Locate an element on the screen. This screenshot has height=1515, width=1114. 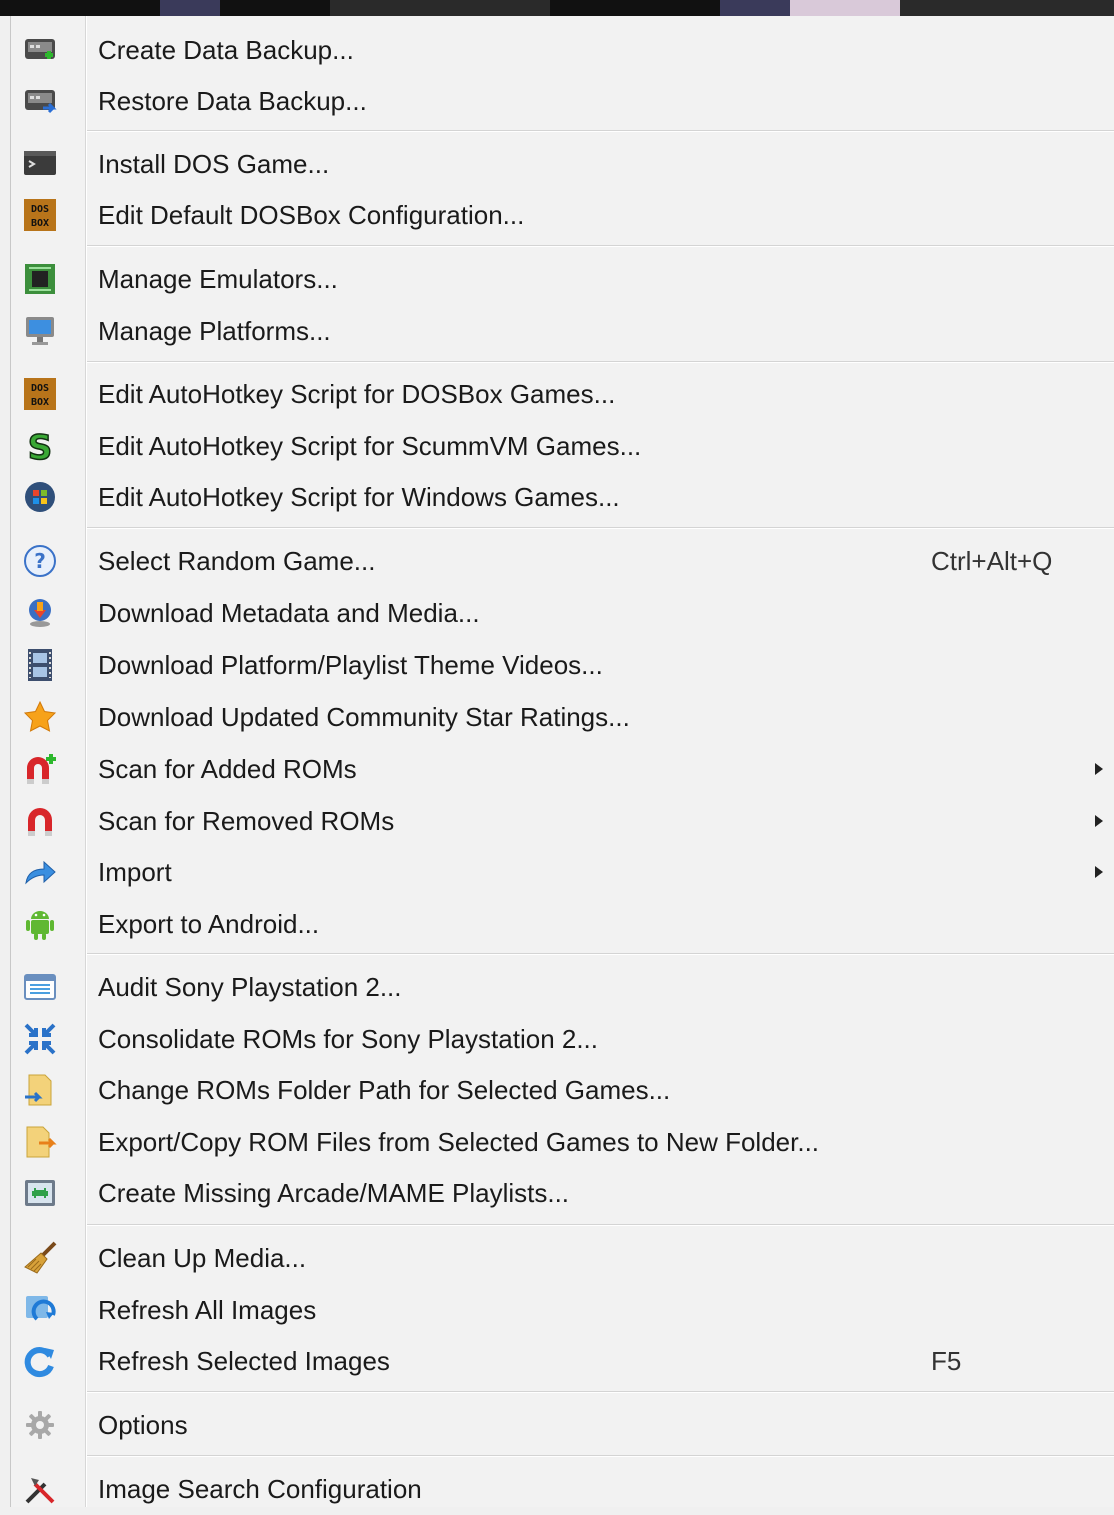
chip-icon is located at coordinates (40, 279).